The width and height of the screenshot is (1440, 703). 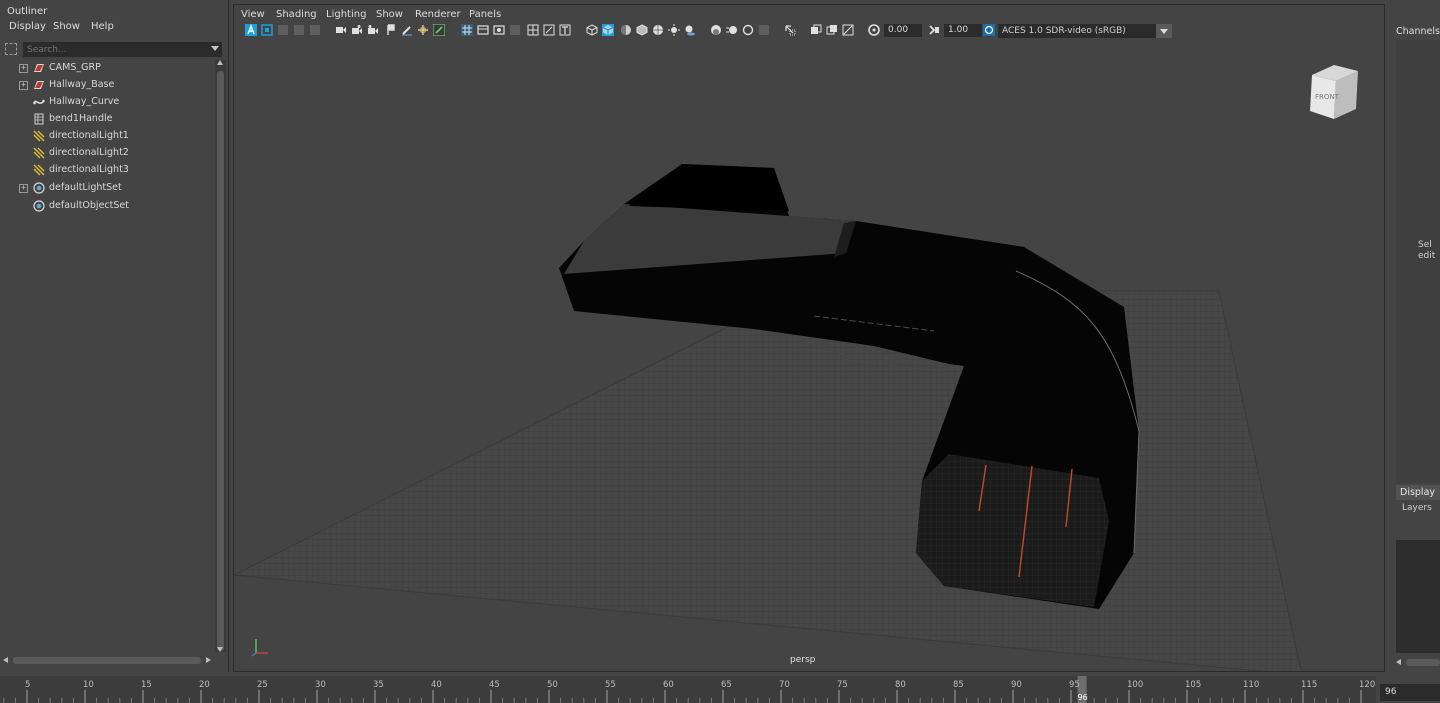 I want to click on layer-horizontal-scrollbar, so click(x=1418, y=662).